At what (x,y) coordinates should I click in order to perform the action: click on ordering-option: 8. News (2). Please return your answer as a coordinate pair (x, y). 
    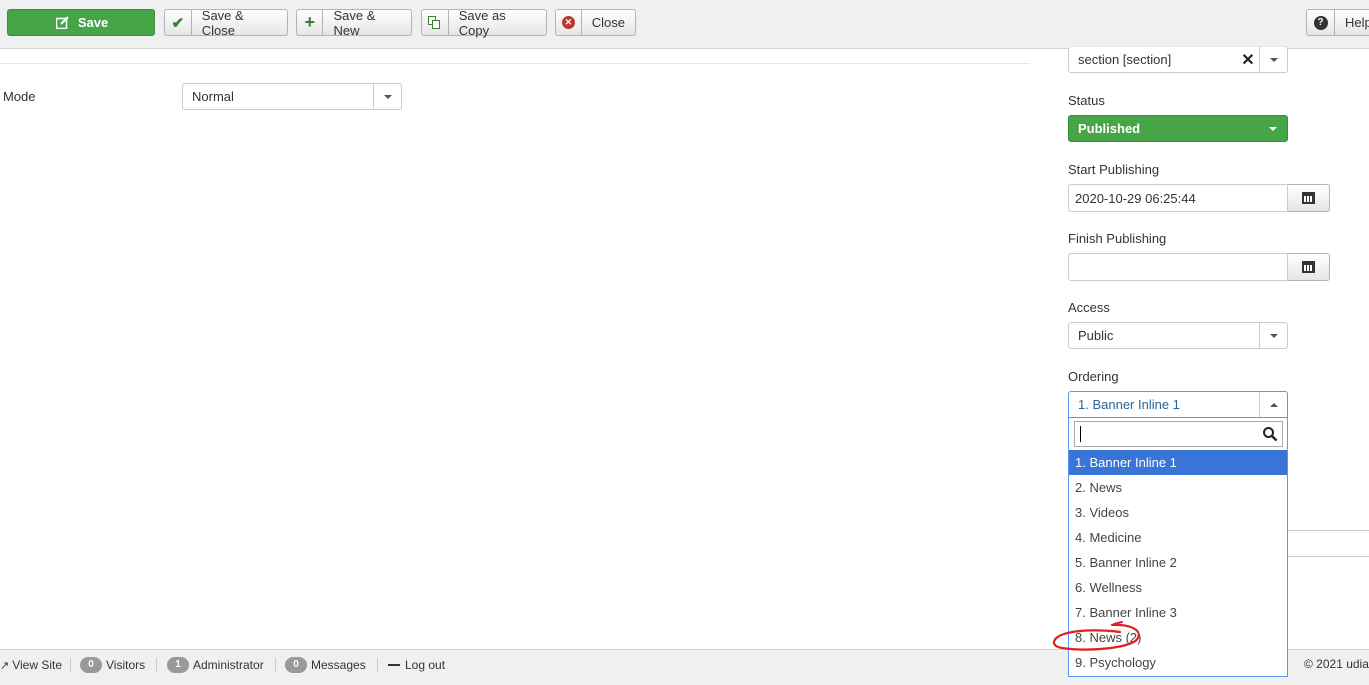
    Looking at the image, I should click on (1178, 637).